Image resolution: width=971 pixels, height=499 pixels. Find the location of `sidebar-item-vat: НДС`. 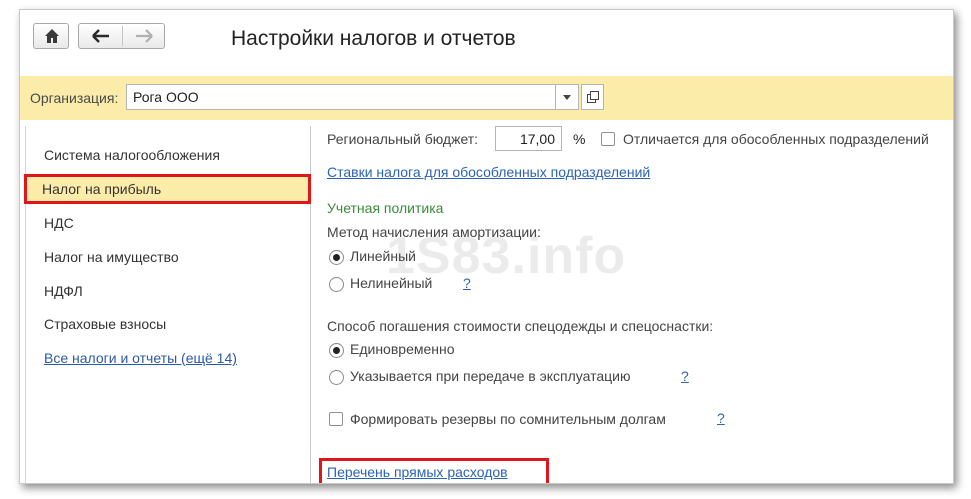

sidebar-item-vat: НДС is located at coordinates (167, 223).